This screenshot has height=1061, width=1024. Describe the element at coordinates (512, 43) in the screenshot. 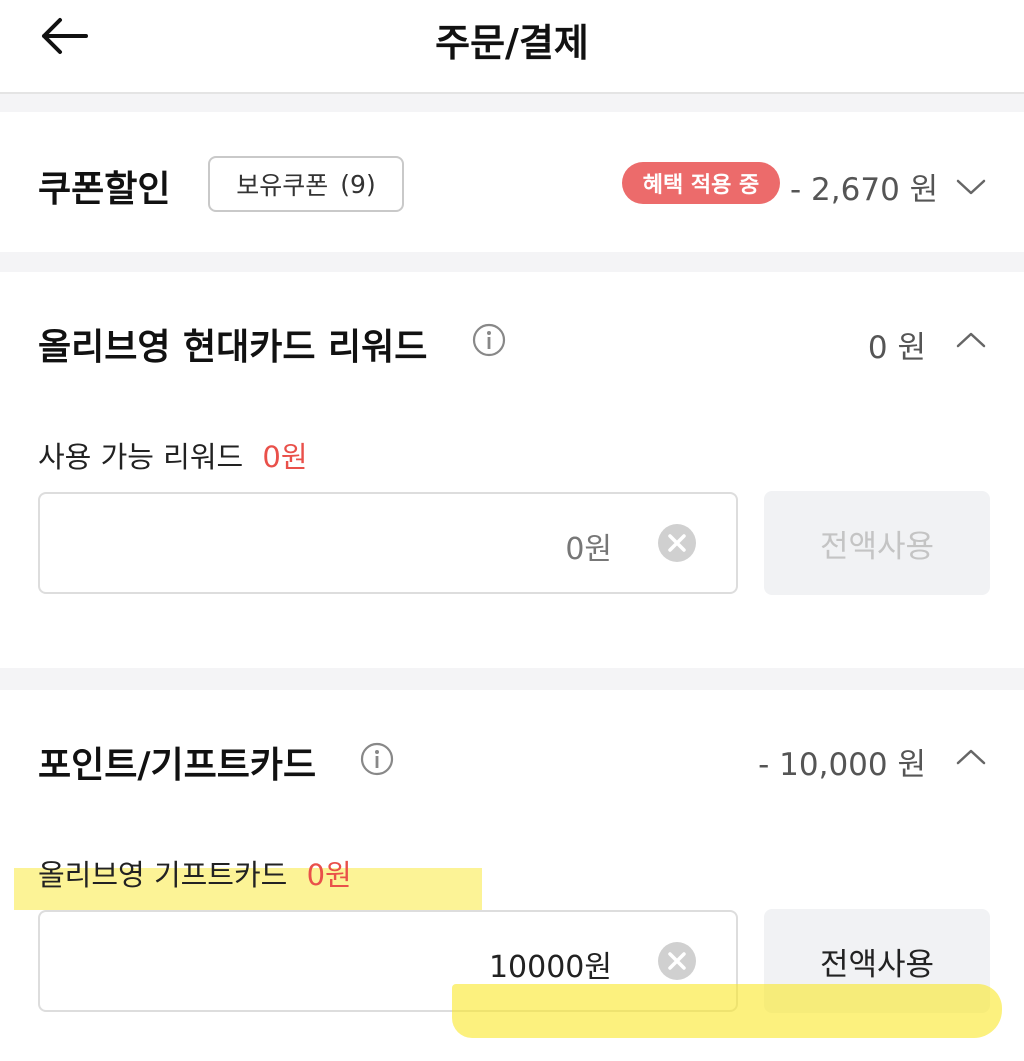

I see `page-title: 주문/결제` at that location.